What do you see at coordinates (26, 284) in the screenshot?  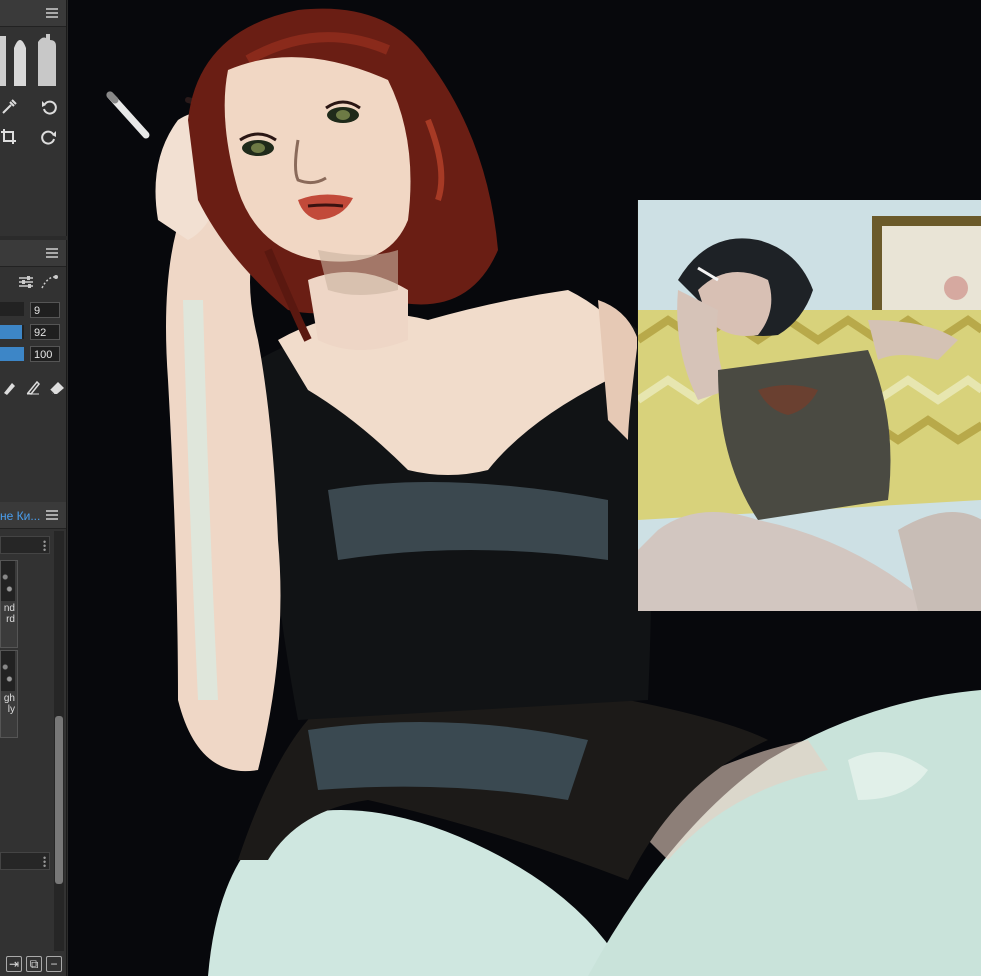 I see `adjust-sliders-icon` at bounding box center [26, 284].